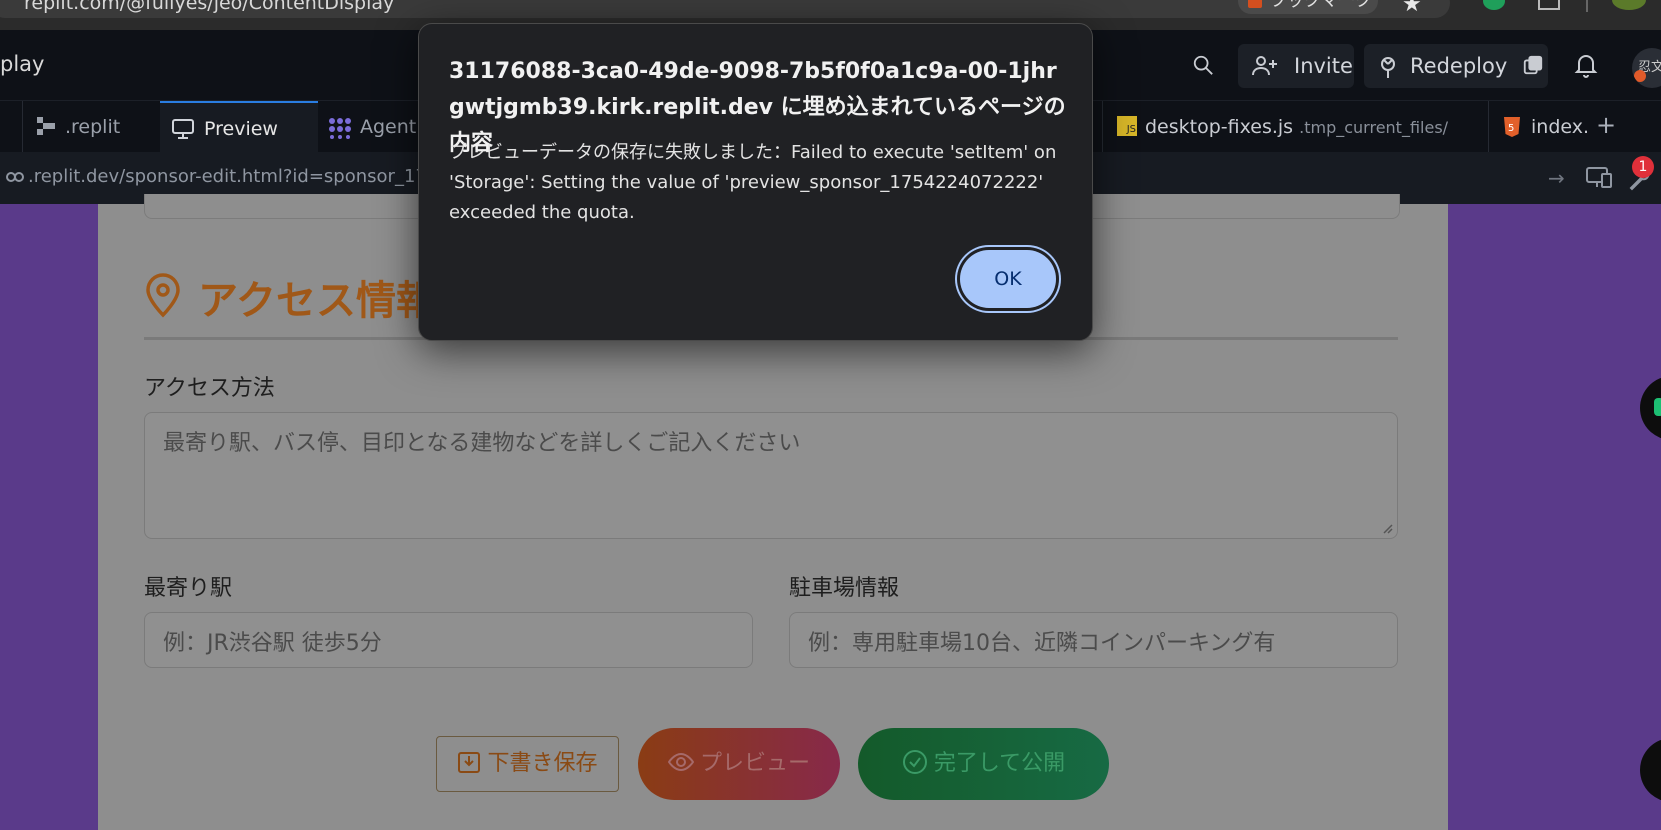 This screenshot has width=1661, height=830. Describe the element at coordinates (1533, 65) in the screenshot. I see `copy-icon` at that location.